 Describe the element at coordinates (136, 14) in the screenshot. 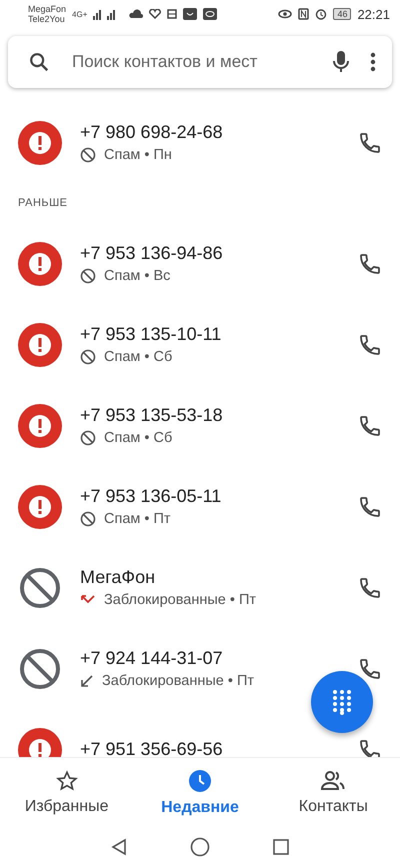

I see `cloud-icon` at that location.